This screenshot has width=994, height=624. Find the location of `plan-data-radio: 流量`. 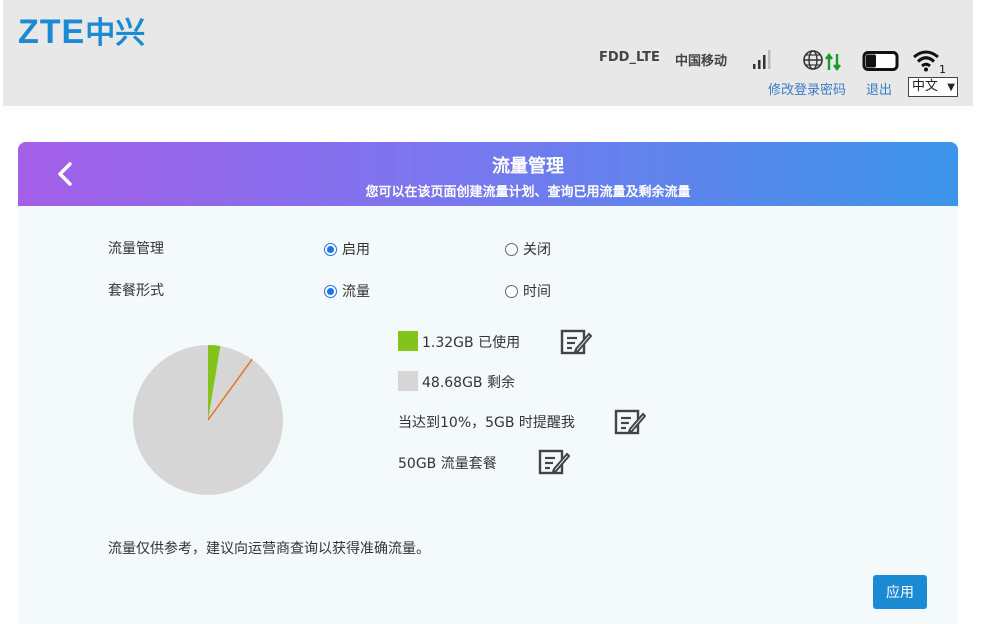

plan-data-radio: 流量 is located at coordinates (347, 291).